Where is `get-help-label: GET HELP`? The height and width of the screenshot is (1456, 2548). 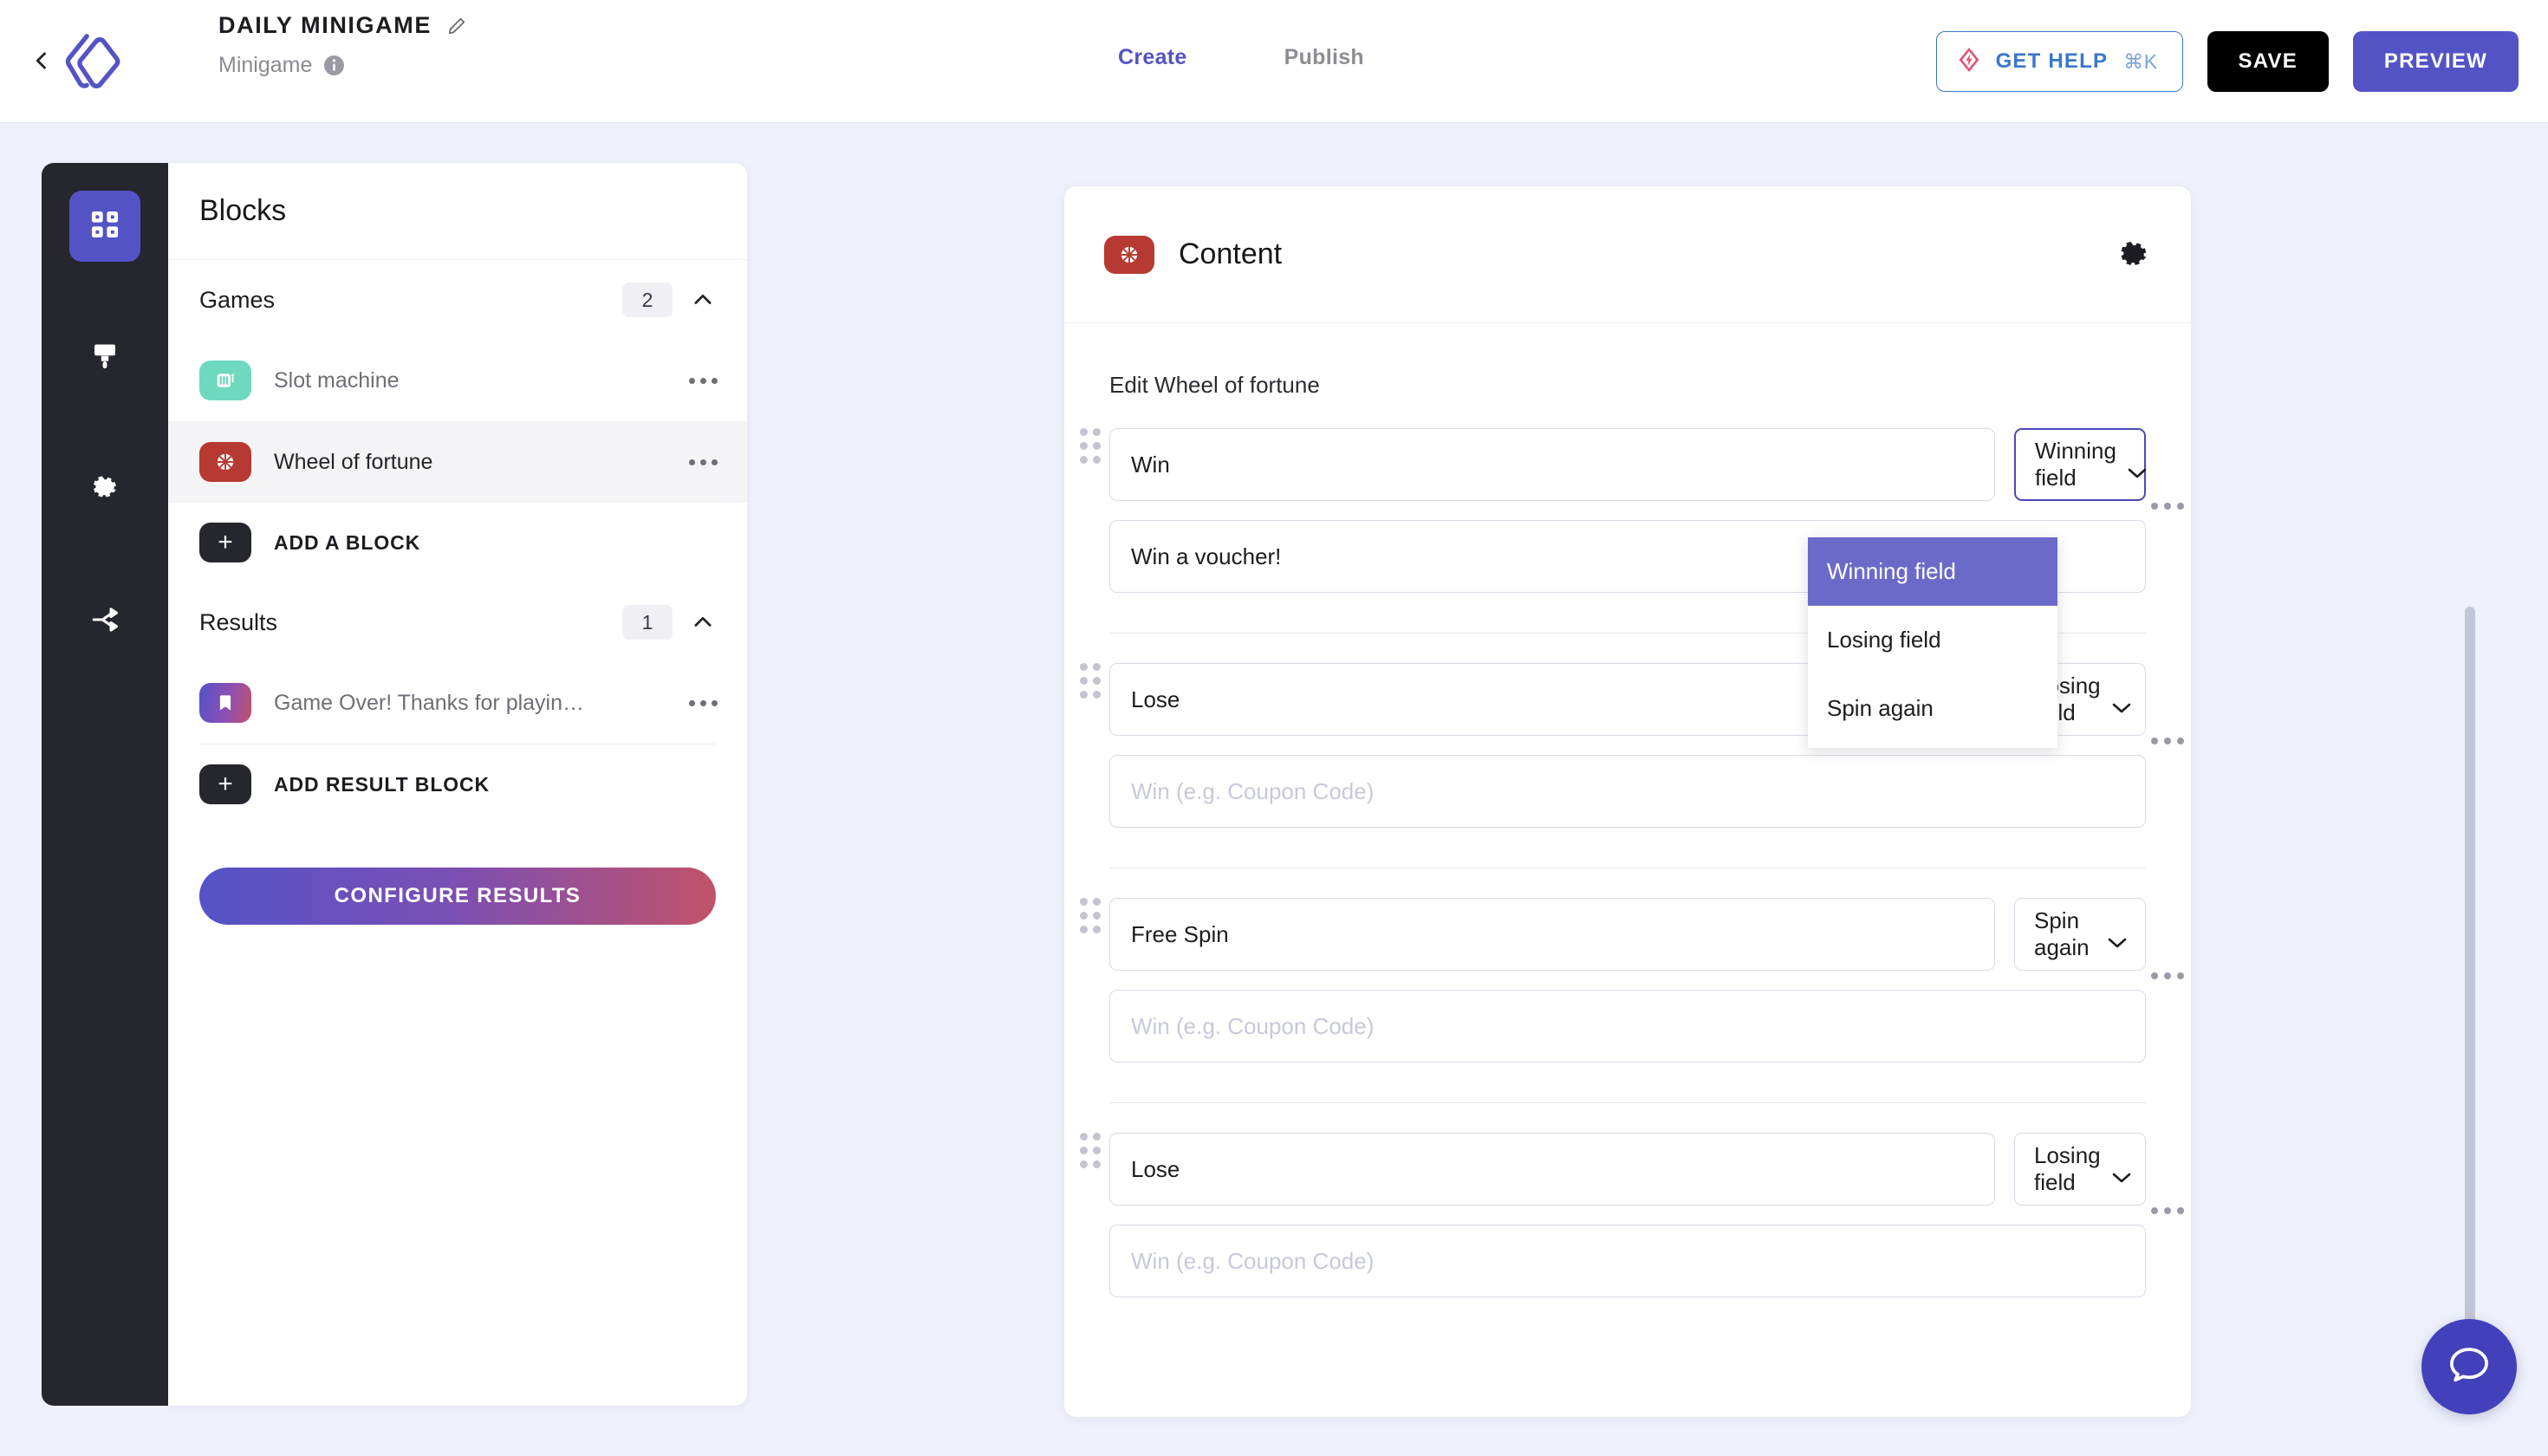
get-help-label: GET HELP is located at coordinates (2052, 61).